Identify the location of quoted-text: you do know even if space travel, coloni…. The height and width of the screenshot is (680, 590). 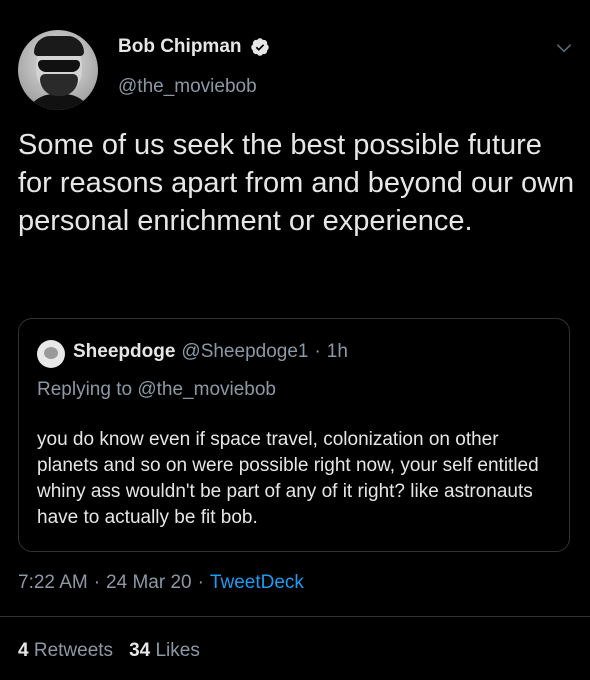
(288, 478).